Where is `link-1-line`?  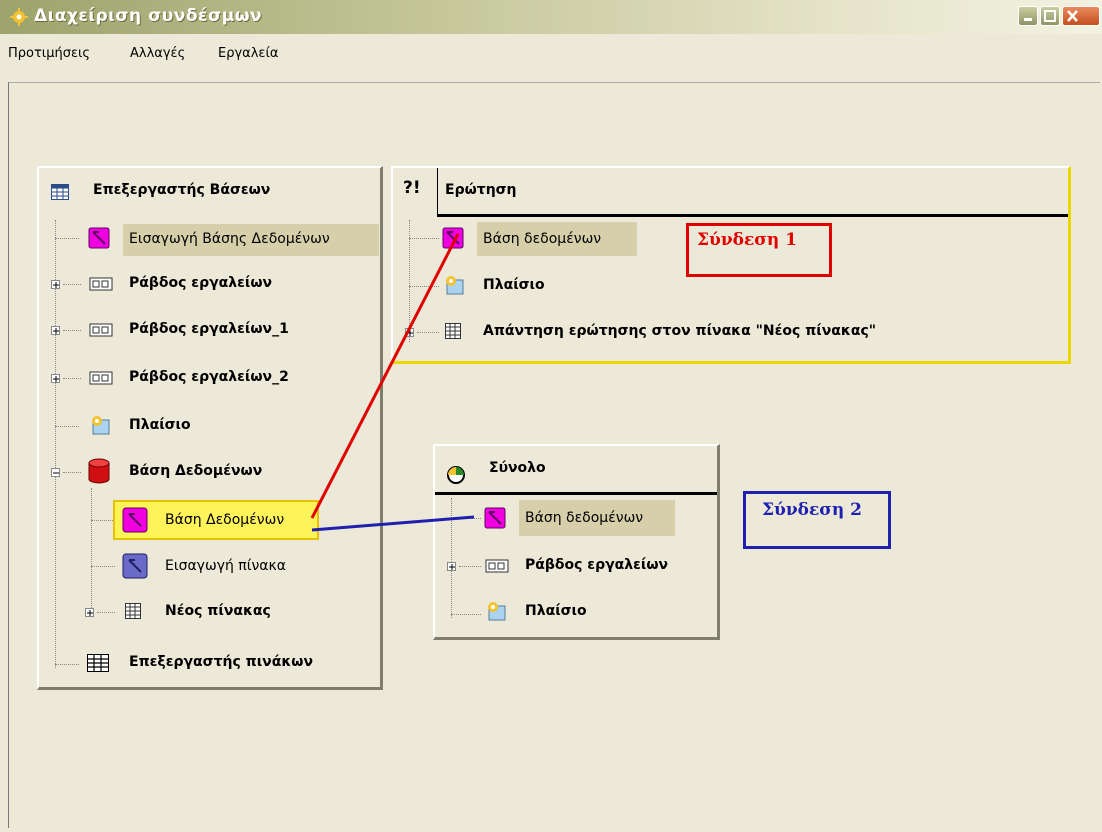 link-1-line is located at coordinates (385, 376).